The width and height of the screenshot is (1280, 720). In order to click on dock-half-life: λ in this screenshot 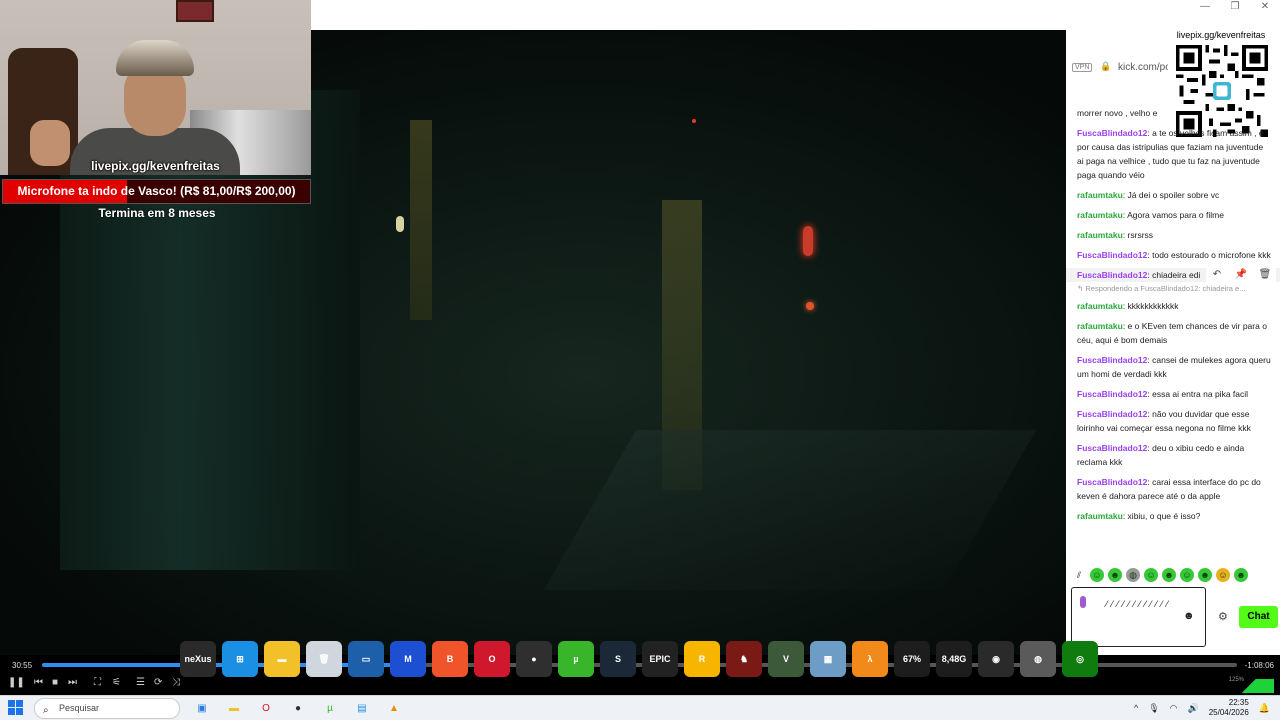, I will do `click(870, 659)`.